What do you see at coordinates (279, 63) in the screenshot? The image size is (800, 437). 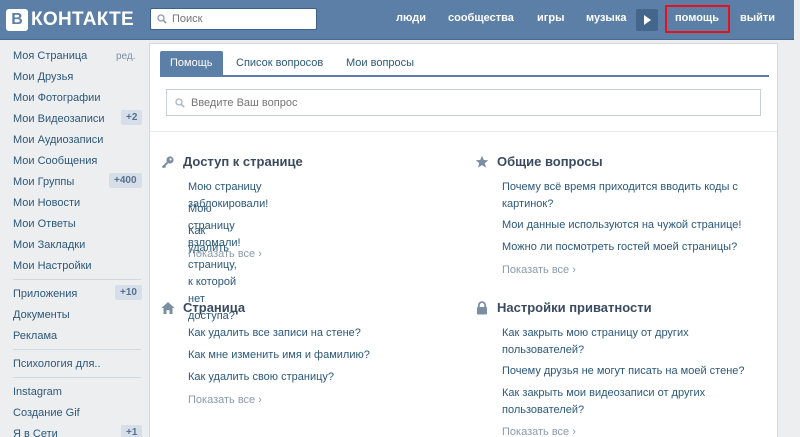 I see `tab-question-list: Список вопросов` at bounding box center [279, 63].